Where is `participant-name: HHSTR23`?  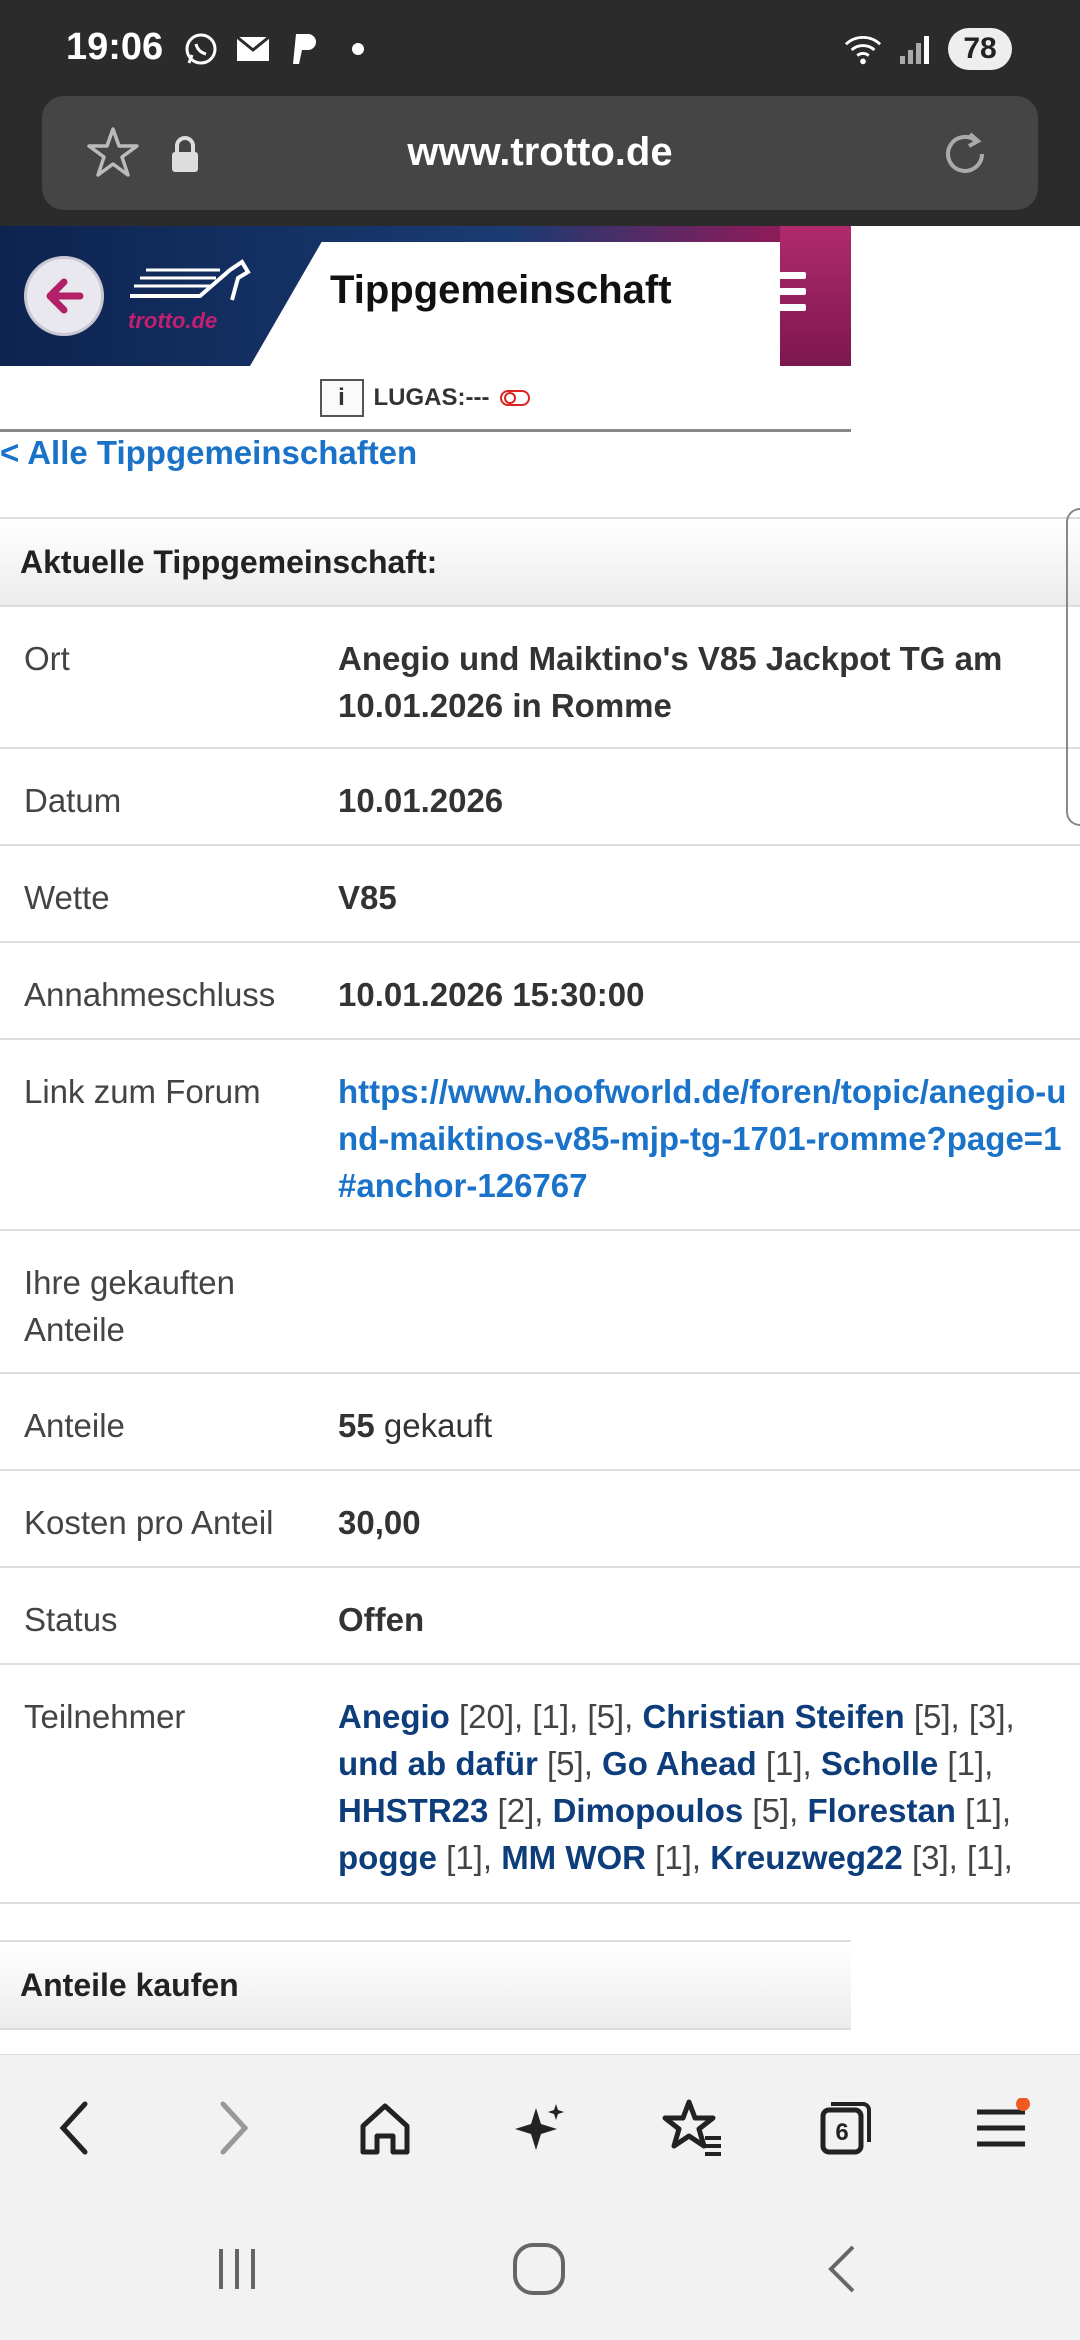 participant-name: HHSTR23 is located at coordinates (413, 1810).